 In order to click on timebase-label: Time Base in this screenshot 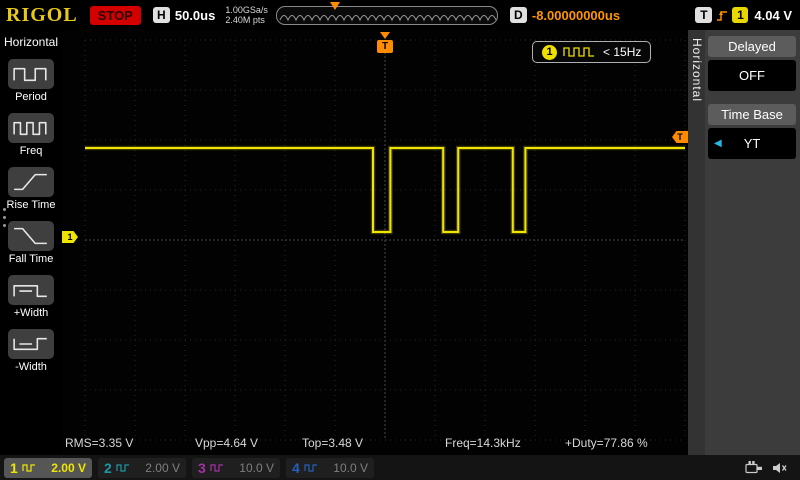, I will do `click(752, 114)`.